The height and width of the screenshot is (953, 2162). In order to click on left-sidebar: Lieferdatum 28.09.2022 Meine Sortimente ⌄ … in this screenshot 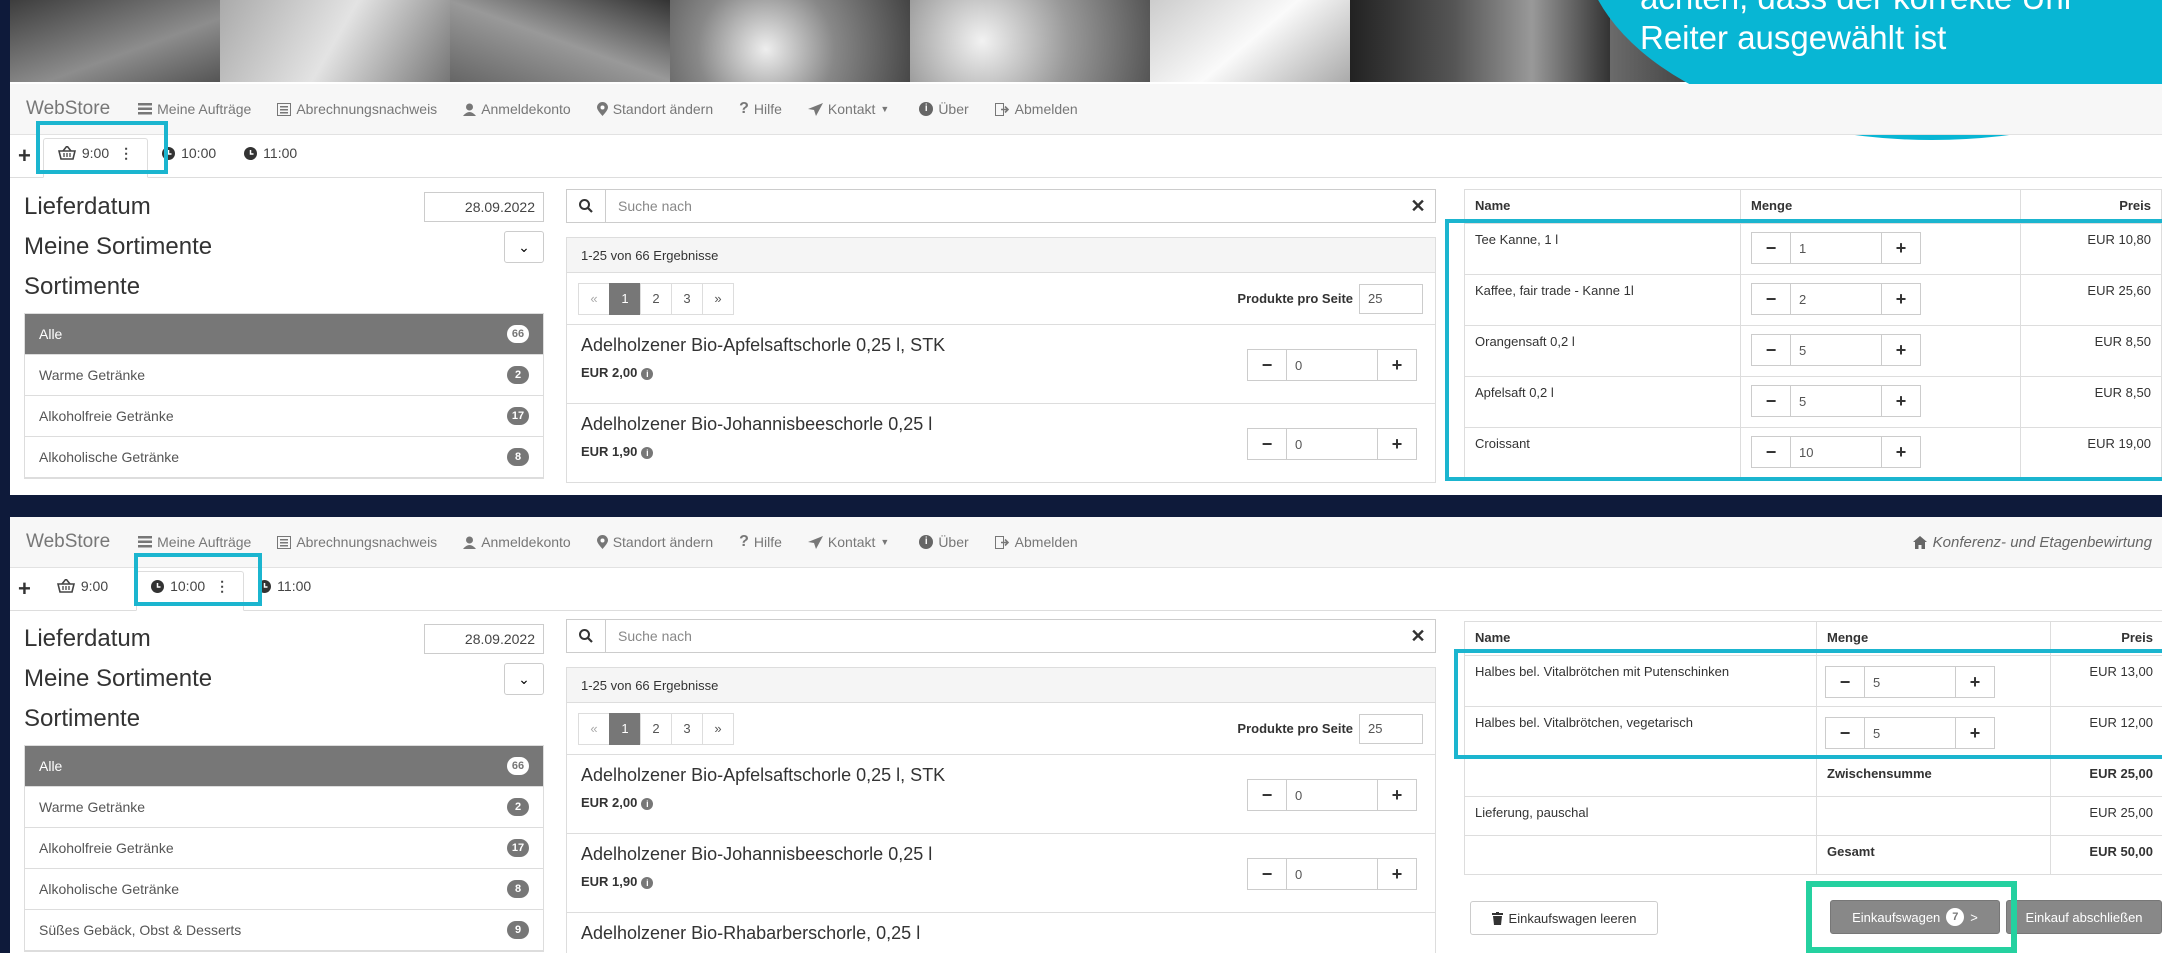, I will do `click(284, 785)`.